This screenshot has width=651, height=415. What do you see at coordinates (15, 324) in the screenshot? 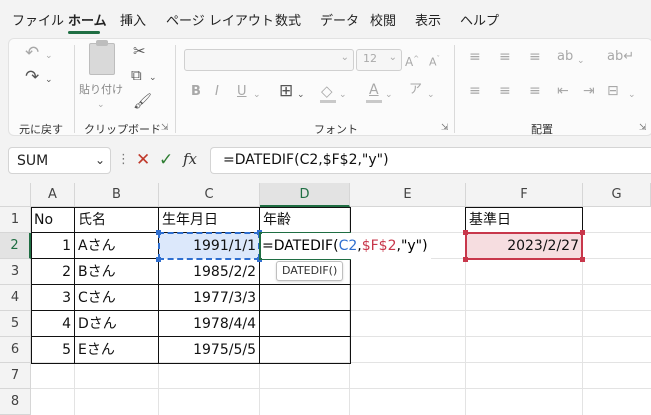
I see `row-header-5: 5` at bounding box center [15, 324].